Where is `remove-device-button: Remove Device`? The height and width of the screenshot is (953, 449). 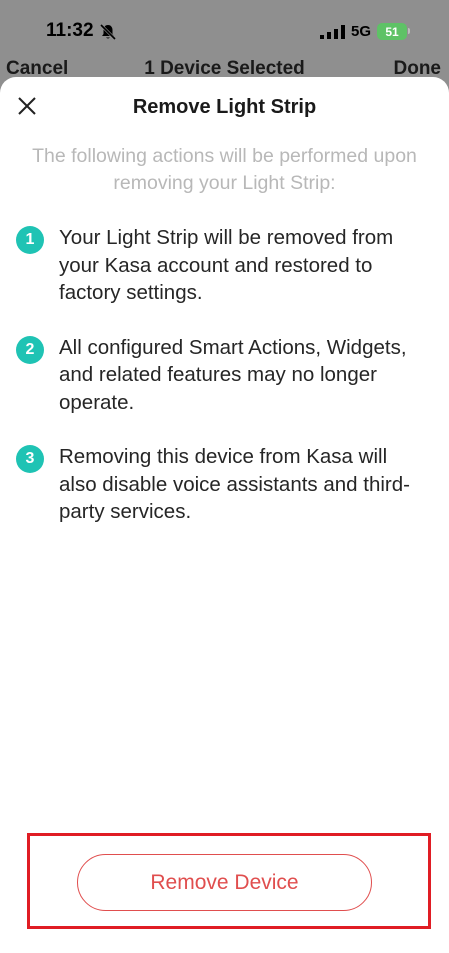
remove-device-button: Remove Device is located at coordinates (224, 882).